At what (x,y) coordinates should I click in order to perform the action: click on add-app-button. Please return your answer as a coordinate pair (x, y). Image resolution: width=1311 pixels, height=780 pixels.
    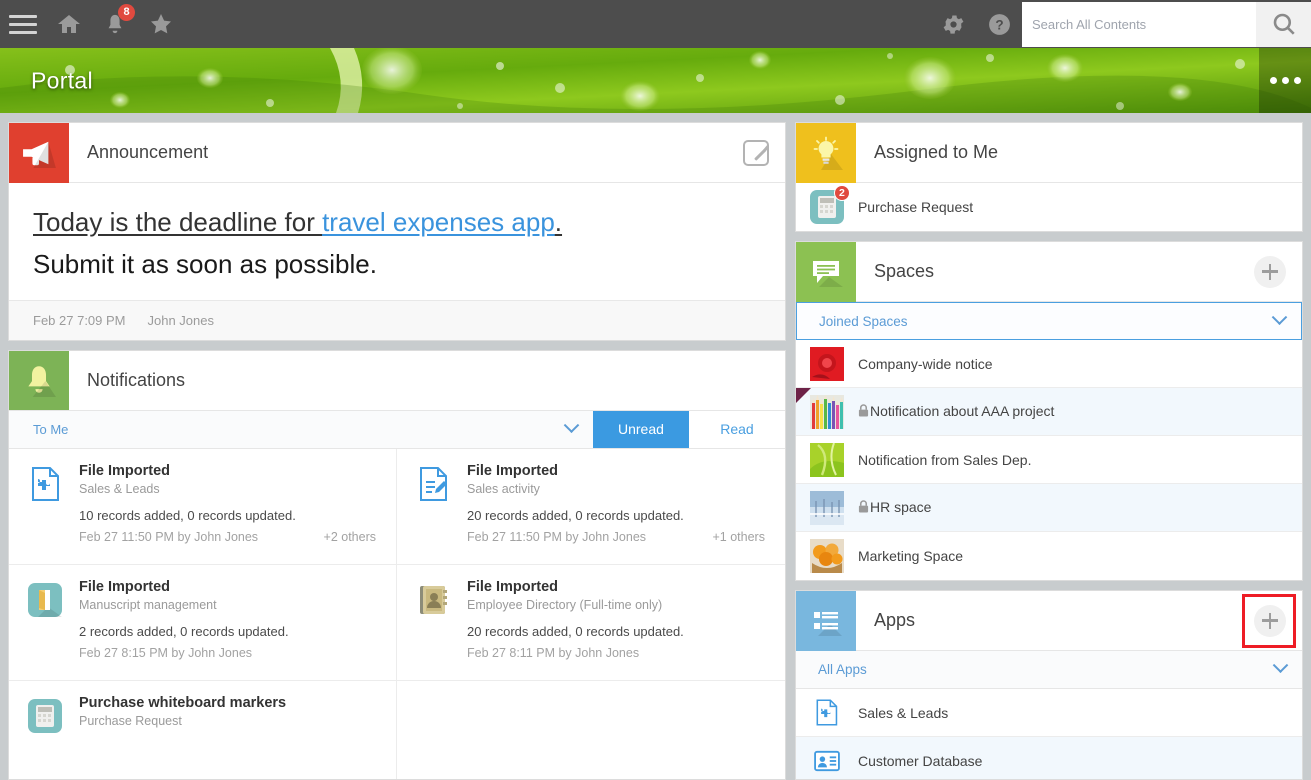
    Looking at the image, I should click on (1270, 620).